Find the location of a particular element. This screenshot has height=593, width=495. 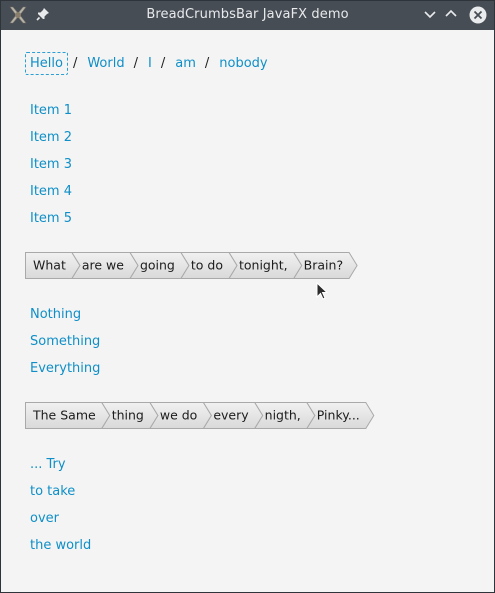

list-item: Nothing is located at coordinates (65, 320).